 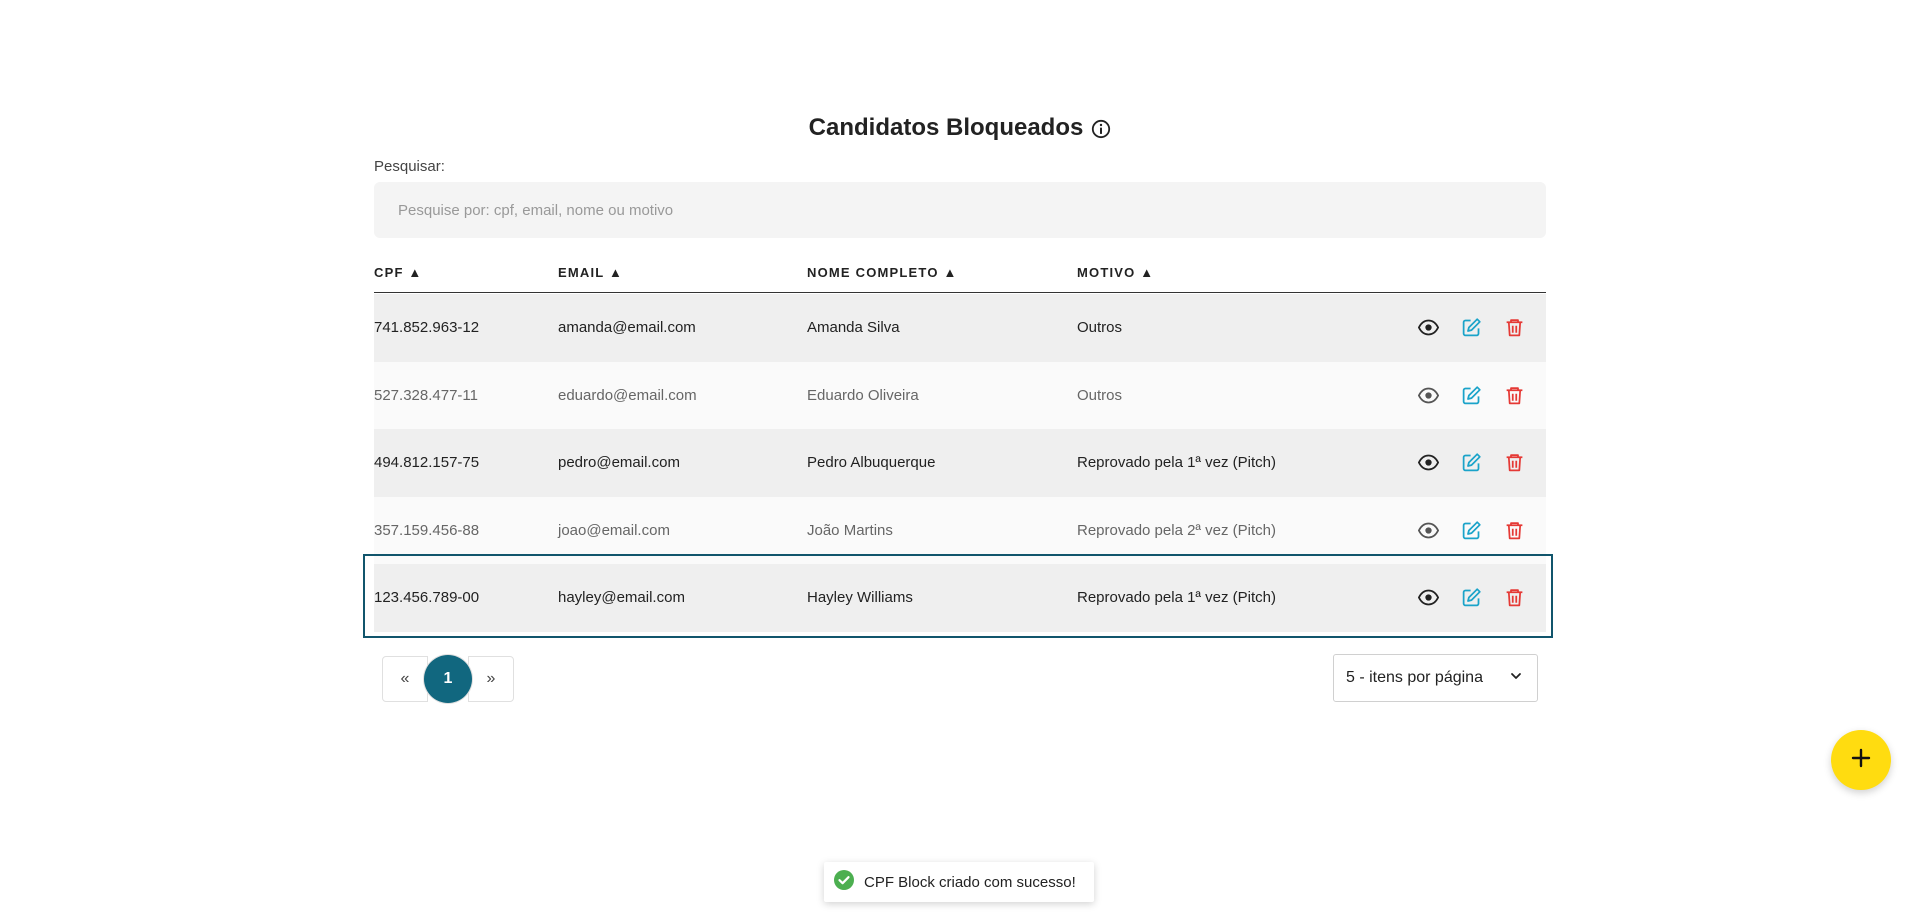 I want to click on search-input, so click(x=960, y=210).